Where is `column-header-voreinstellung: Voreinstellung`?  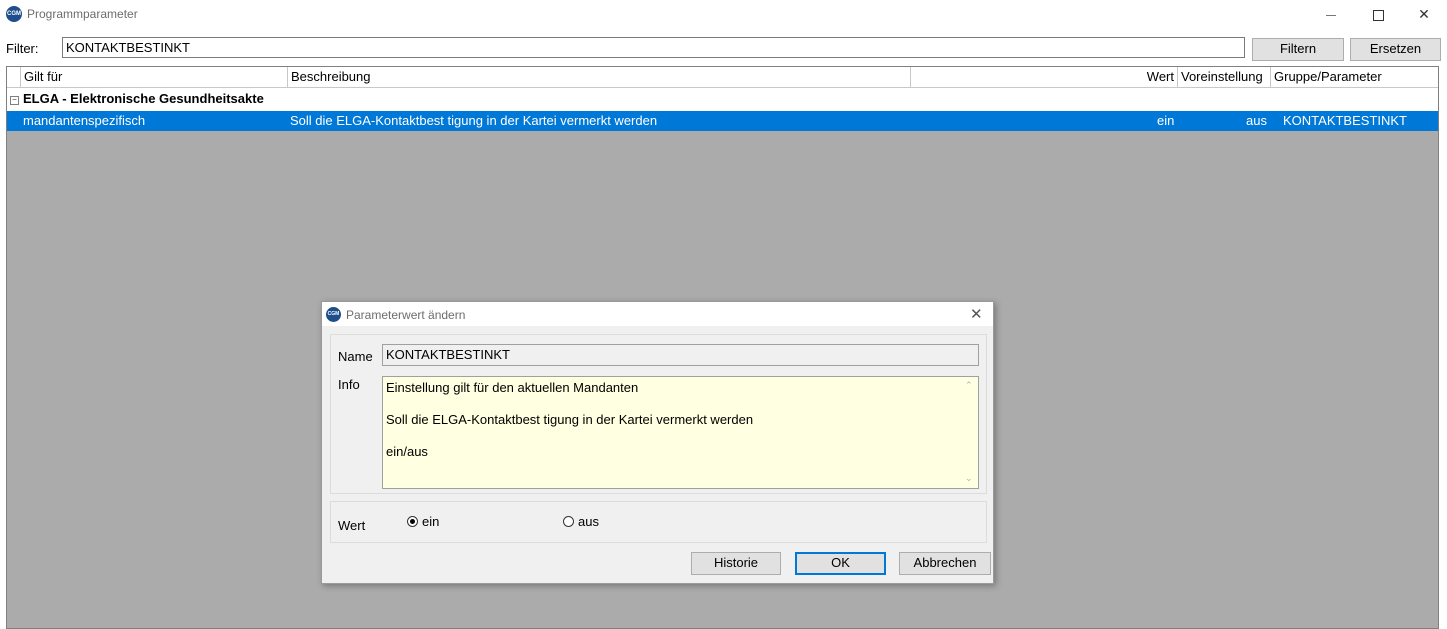 column-header-voreinstellung: Voreinstellung is located at coordinates (1224, 77).